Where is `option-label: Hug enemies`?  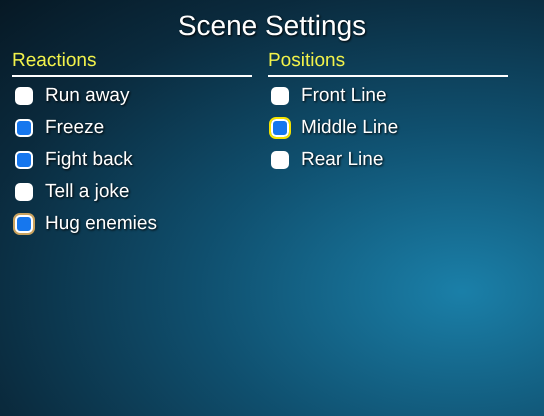
option-label: Hug enemies is located at coordinates (101, 224).